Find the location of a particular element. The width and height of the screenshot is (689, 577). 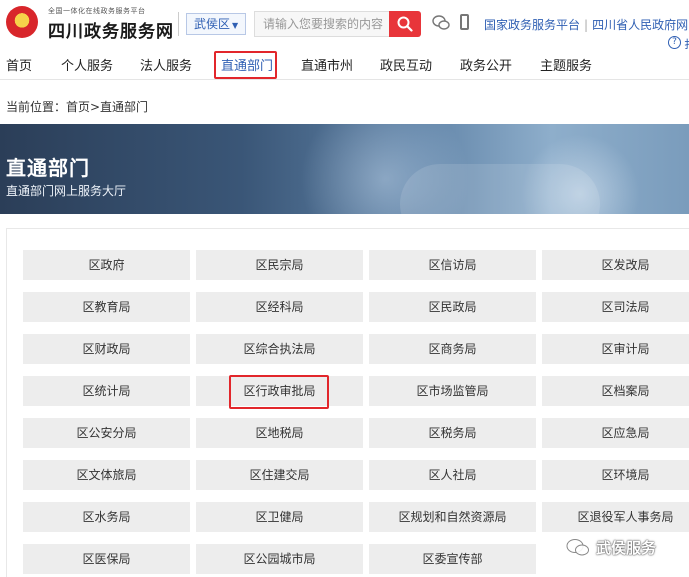

active-nav-highlight is located at coordinates (245, 65).